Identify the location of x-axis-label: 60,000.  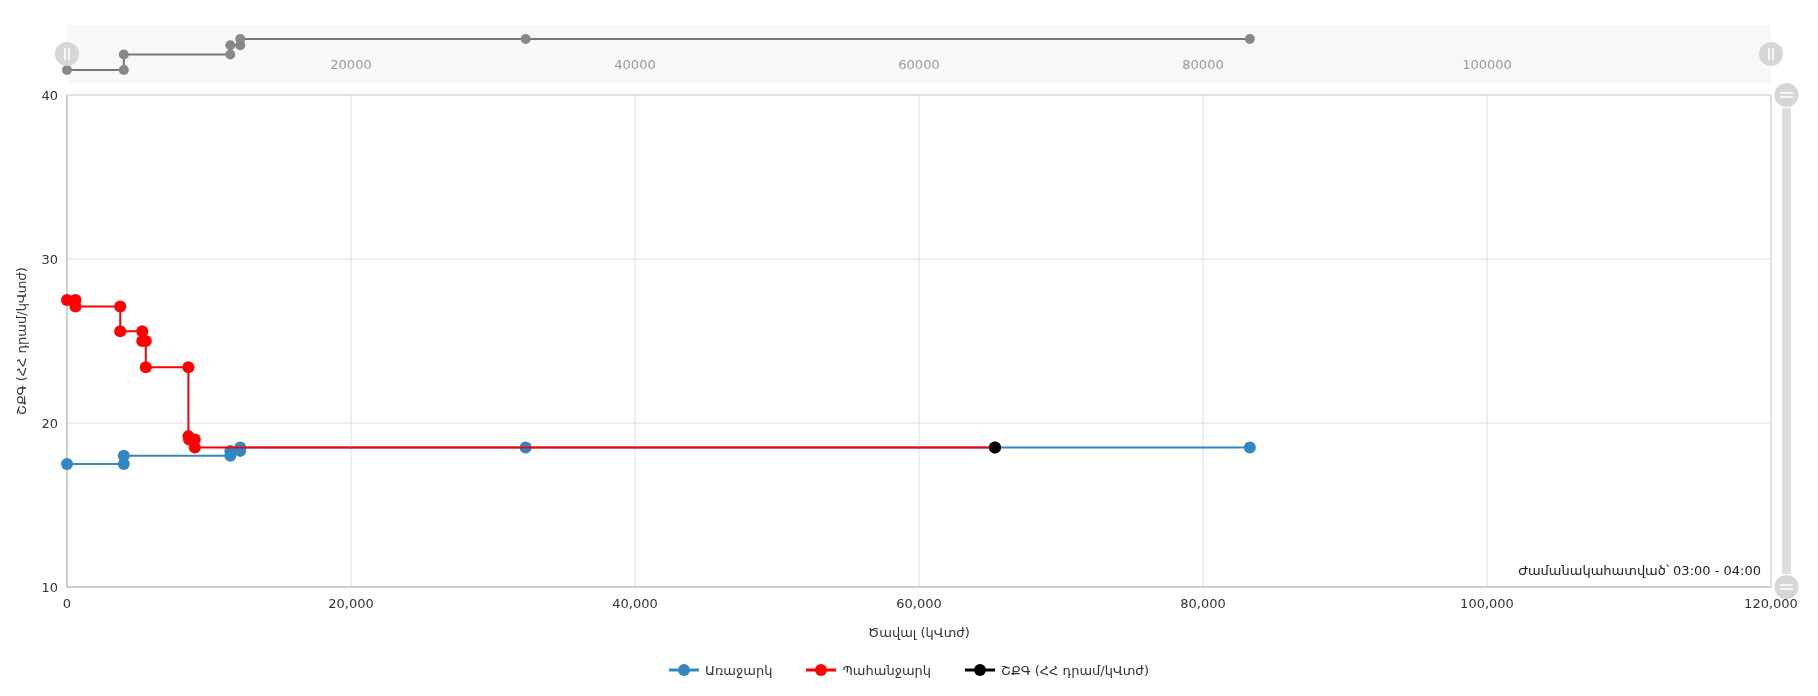
(919, 603).